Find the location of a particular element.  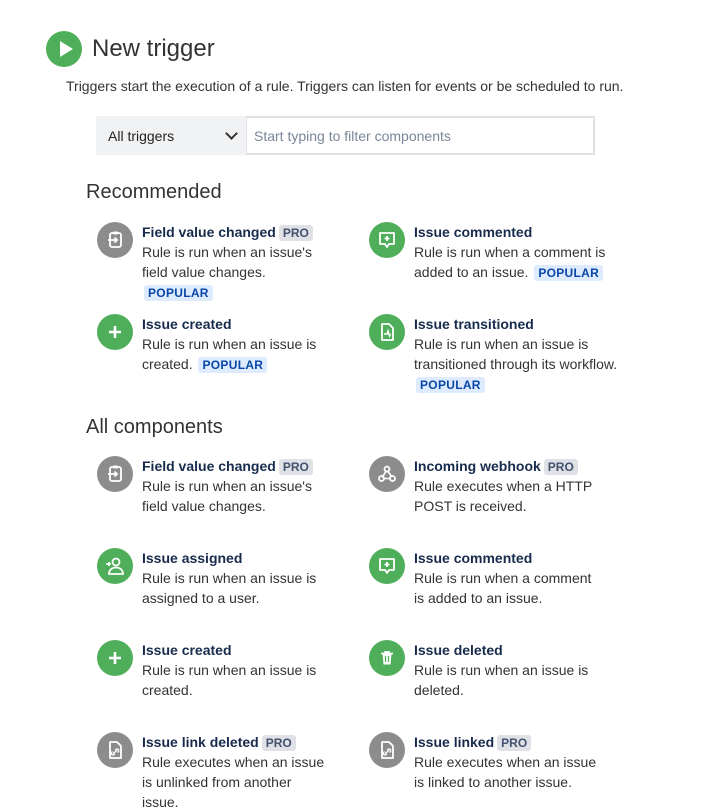

trigger-type-value: All triggers is located at coordinates (141, 135).